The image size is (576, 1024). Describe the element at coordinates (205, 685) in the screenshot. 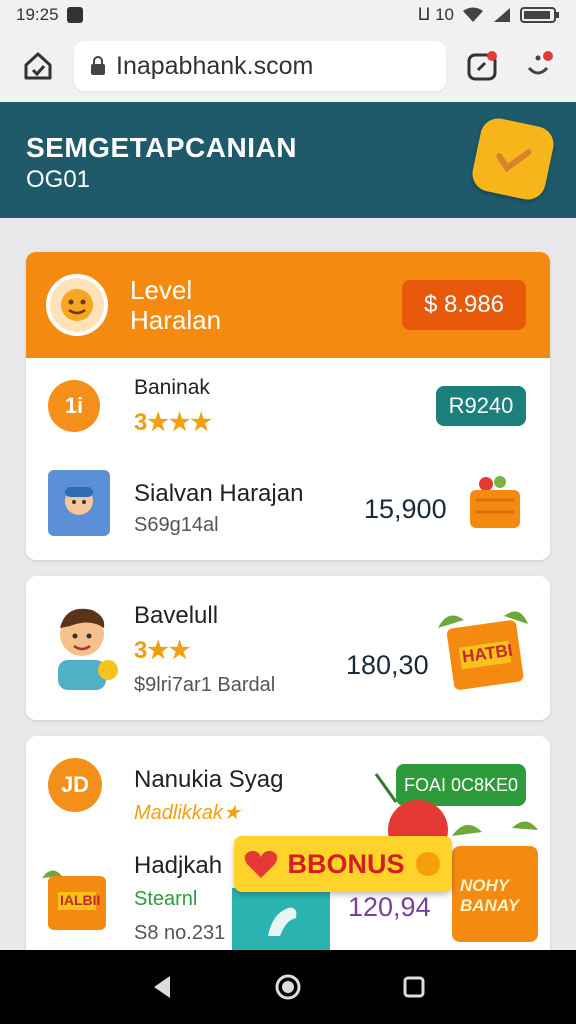

I see `user-subtitle: $9lri7ar1 Bardal` at that location.